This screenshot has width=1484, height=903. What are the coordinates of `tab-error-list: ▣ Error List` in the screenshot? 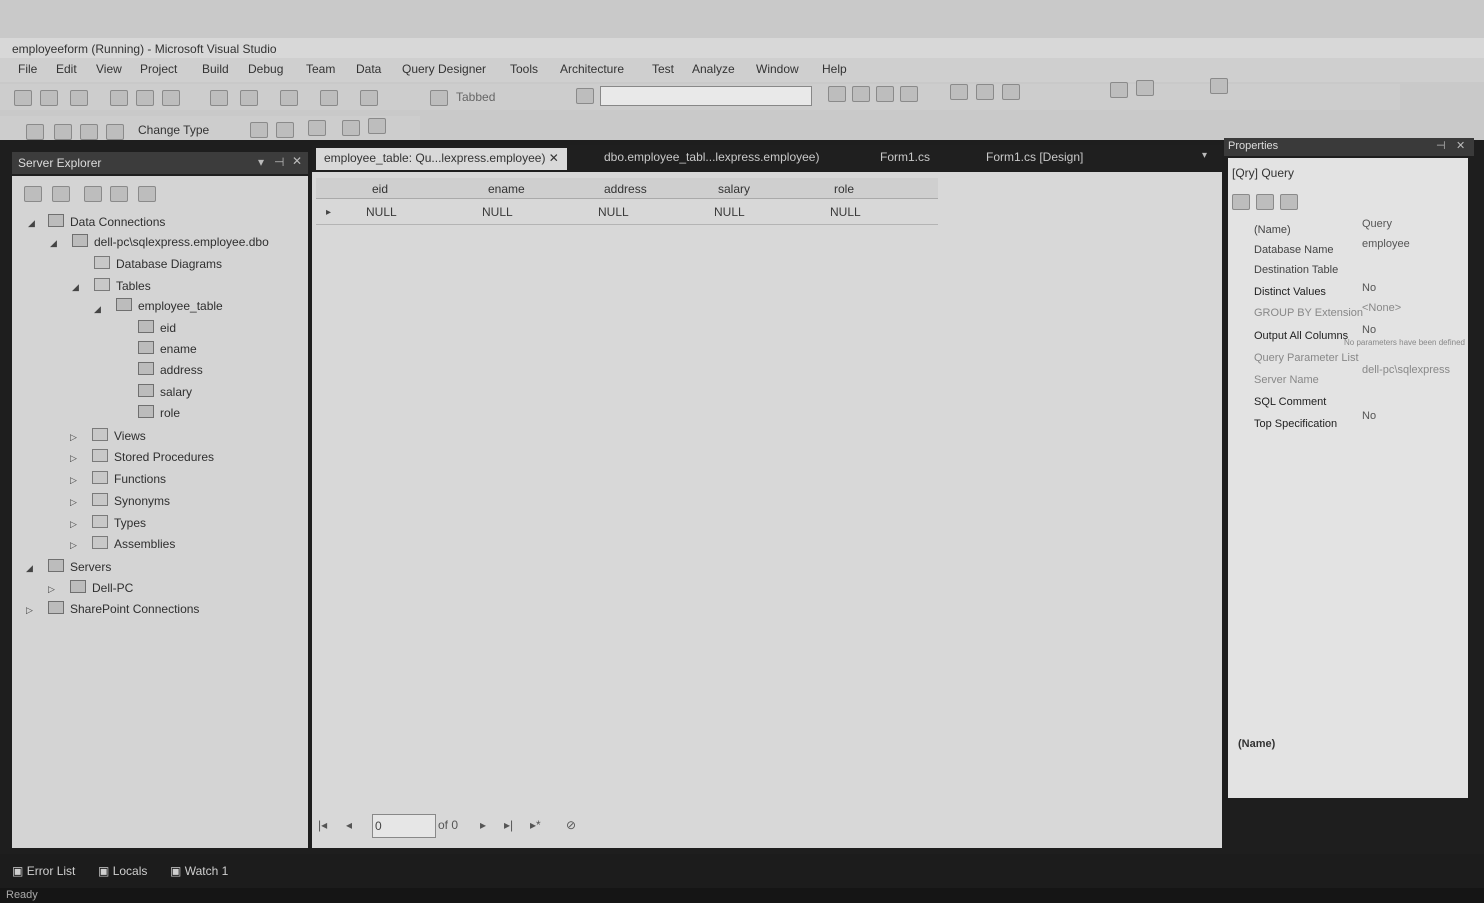 It's located at (43, 871).